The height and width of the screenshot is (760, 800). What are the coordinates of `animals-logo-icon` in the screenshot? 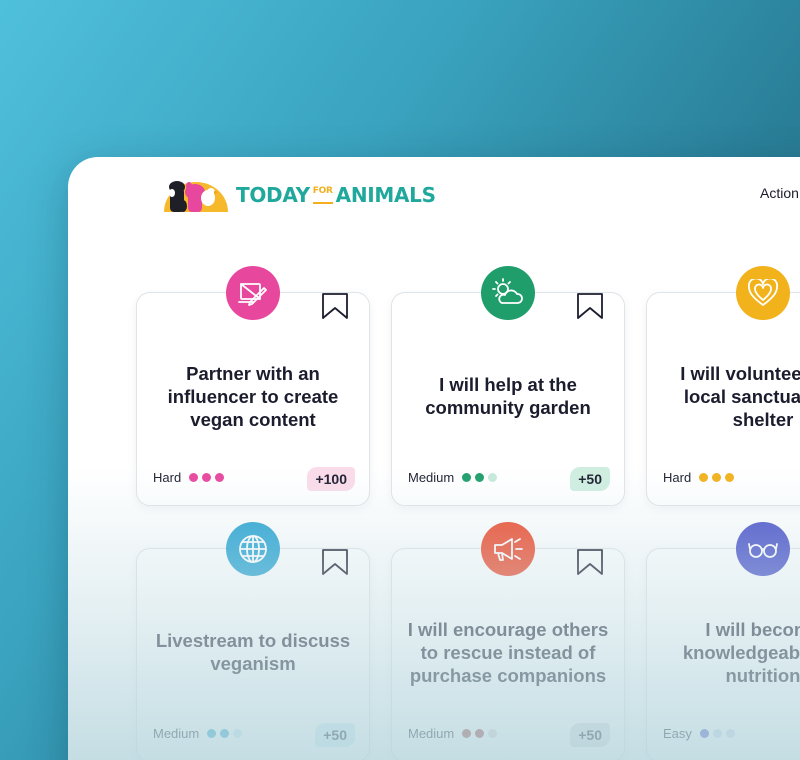 It's located at (196, 196).